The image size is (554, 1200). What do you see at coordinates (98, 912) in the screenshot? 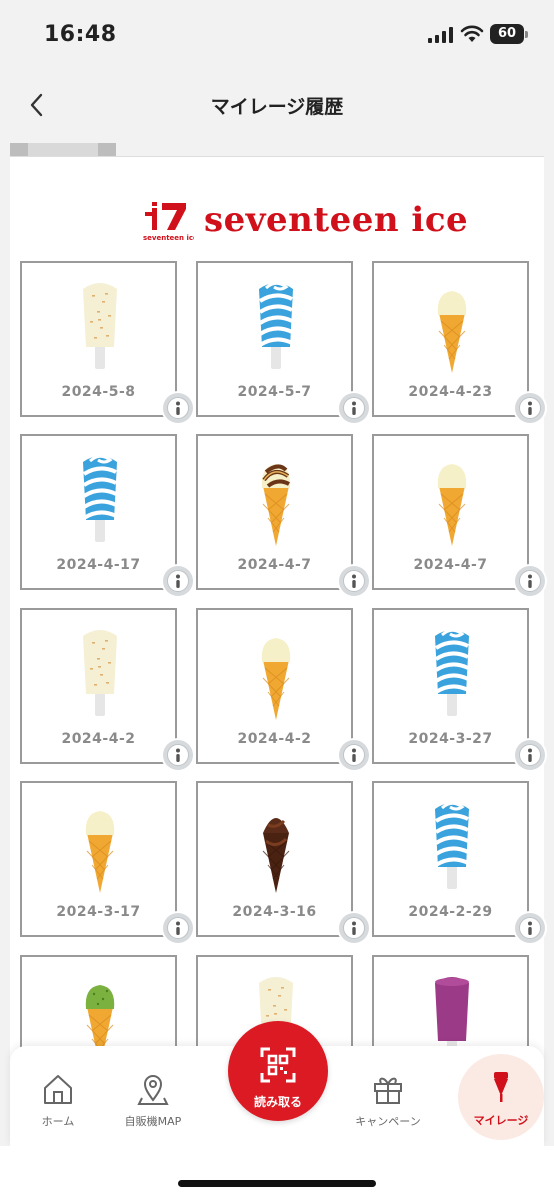
I see `history-date: 2024-3-17` at bounding box center [98, 912].